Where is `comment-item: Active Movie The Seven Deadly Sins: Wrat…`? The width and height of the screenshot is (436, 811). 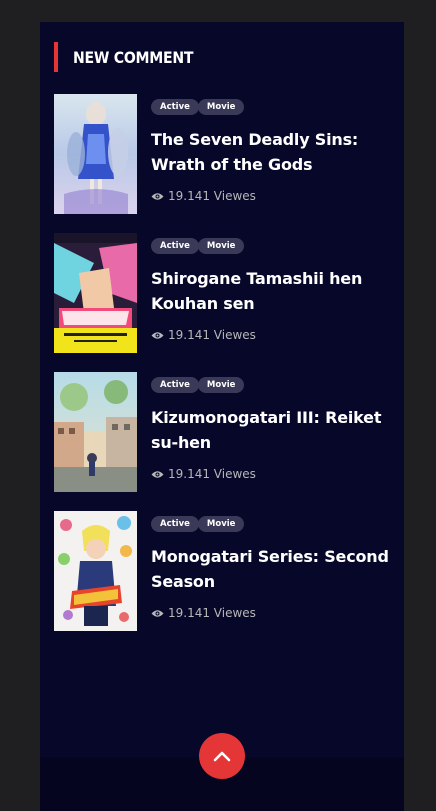
comment-item: Active Movie The Seven Deadly Sins: Wrat… is located at coordinates (224, 154).